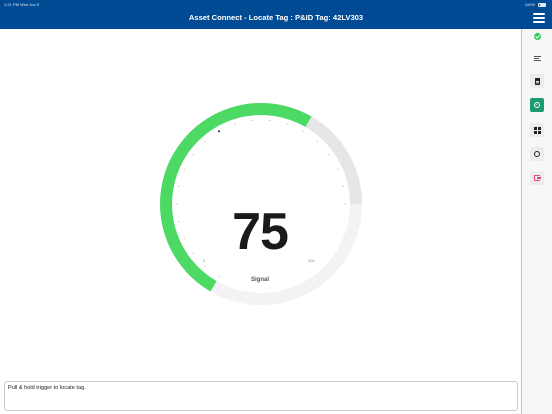  What do you see at coordinates (204, 260) in the screenshot?
I see `gauge-min-label: 0` at bounding box center [204, 260].